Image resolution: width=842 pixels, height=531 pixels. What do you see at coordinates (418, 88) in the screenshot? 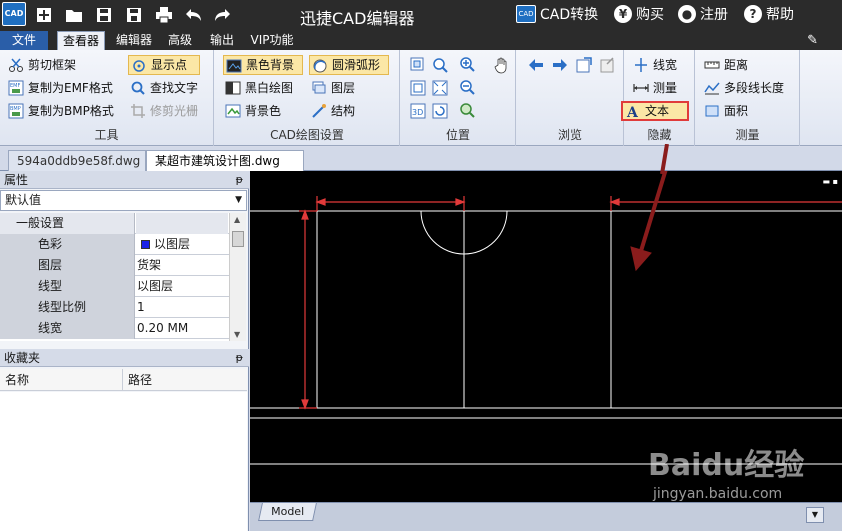
I see `fit-drawing-icon` at bounding box center [418, 88].